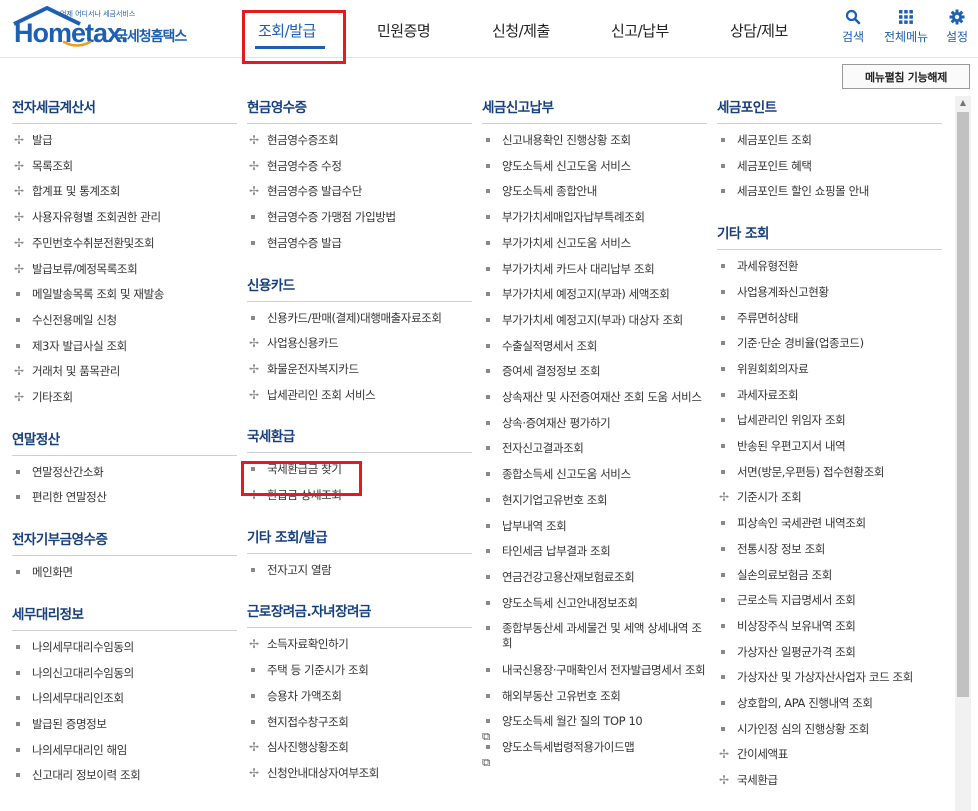  I want to click on section-title: 전자세금계산서, so click(124, 110).